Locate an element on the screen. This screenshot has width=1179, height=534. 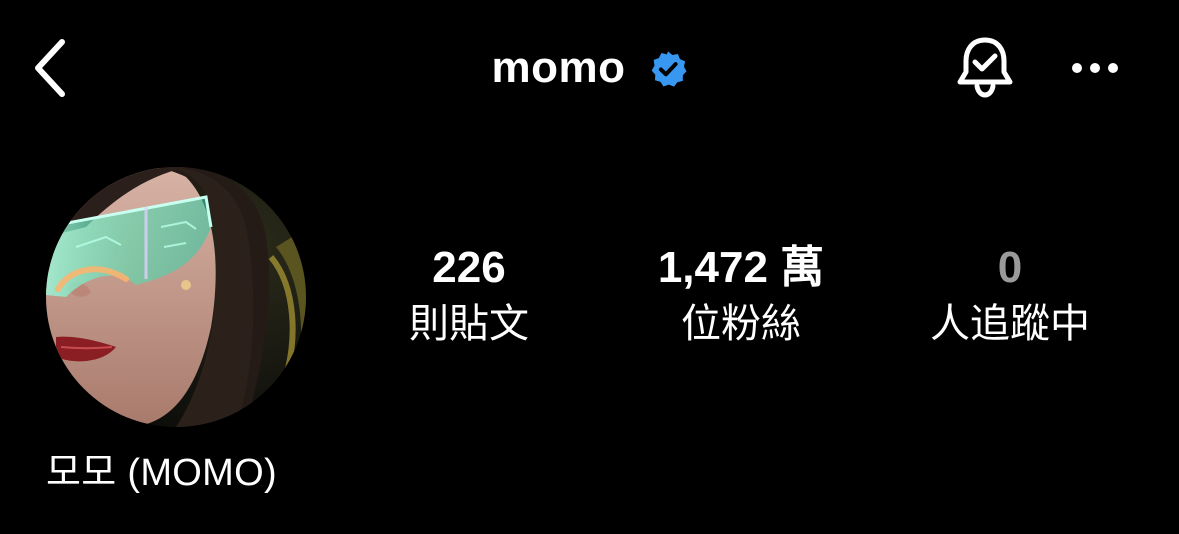
followers-stat: 1,472 萬 位粉絲 is located at coordinates (741, 295).